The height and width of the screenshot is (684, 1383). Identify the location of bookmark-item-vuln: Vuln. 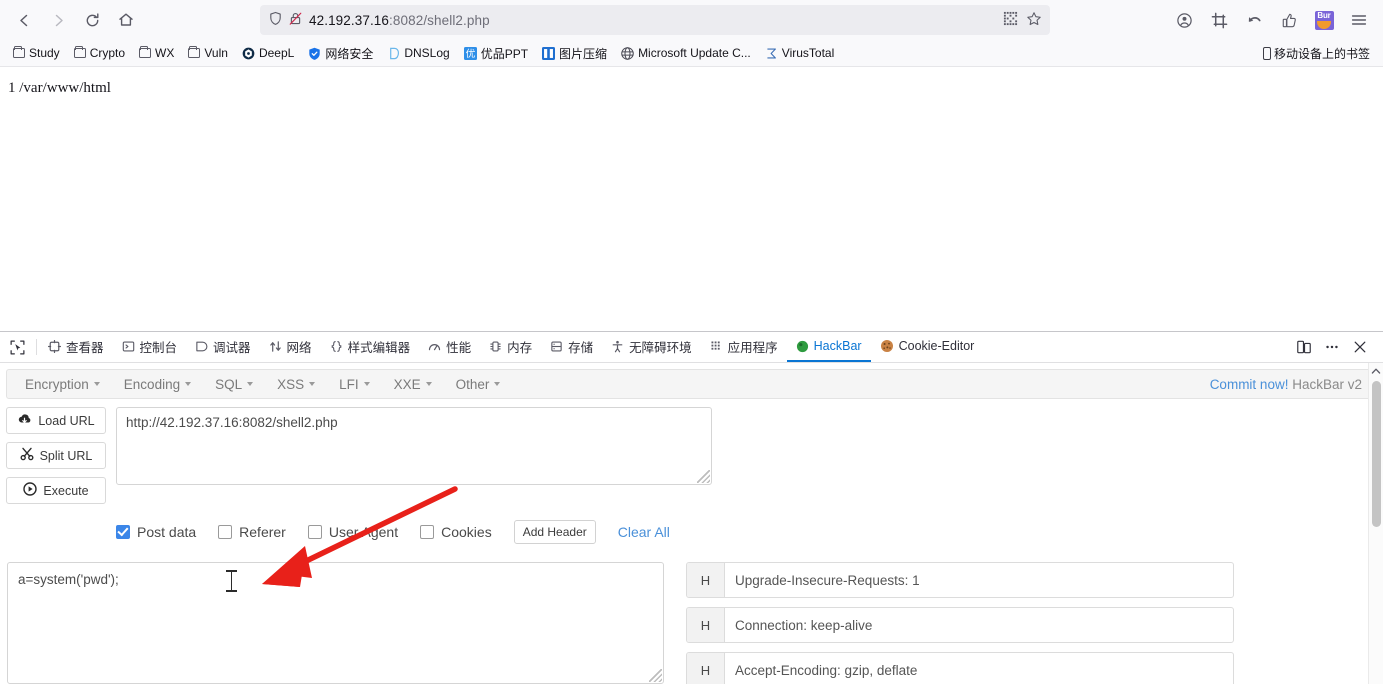
(208, 53).